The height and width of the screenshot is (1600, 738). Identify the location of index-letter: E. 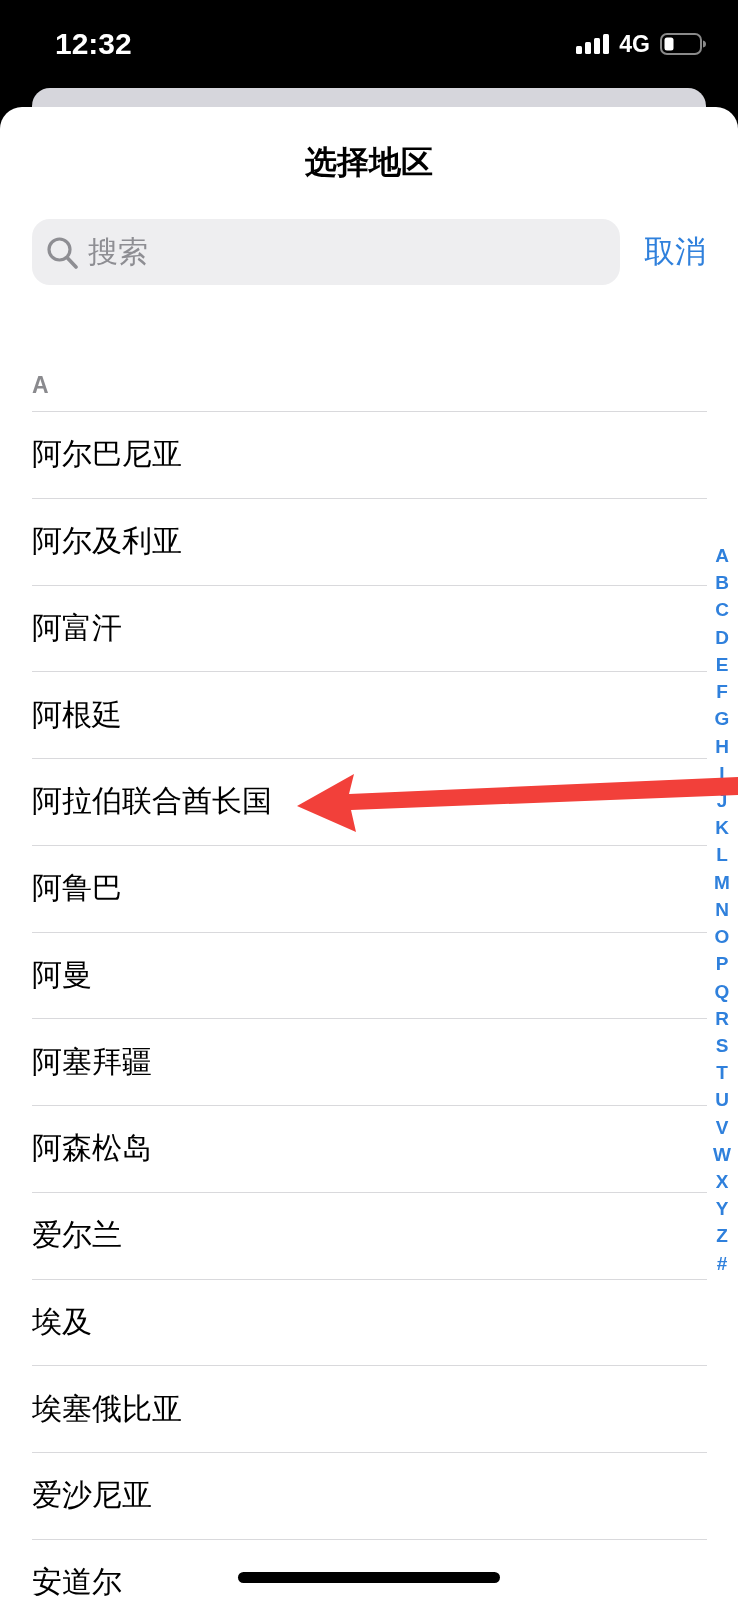
(722, 664).